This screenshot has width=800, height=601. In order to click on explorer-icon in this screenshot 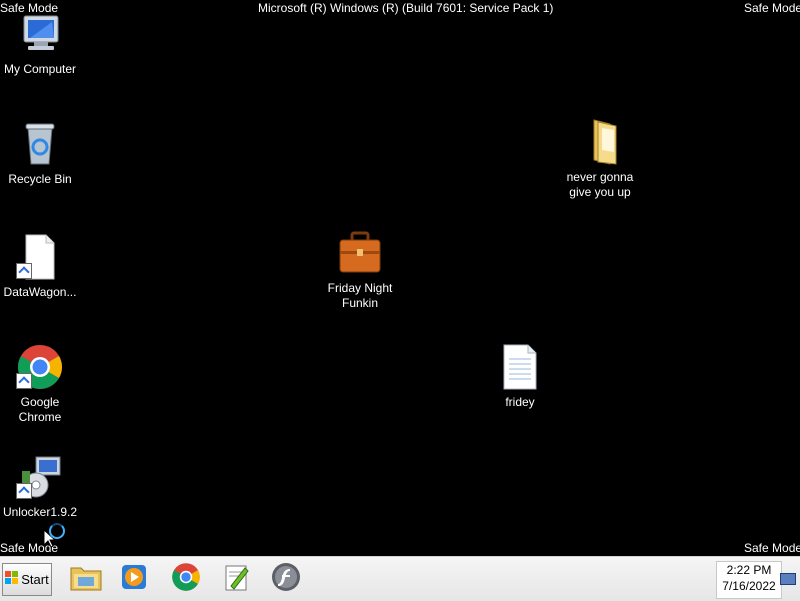, I will do `click(86, 579)`.